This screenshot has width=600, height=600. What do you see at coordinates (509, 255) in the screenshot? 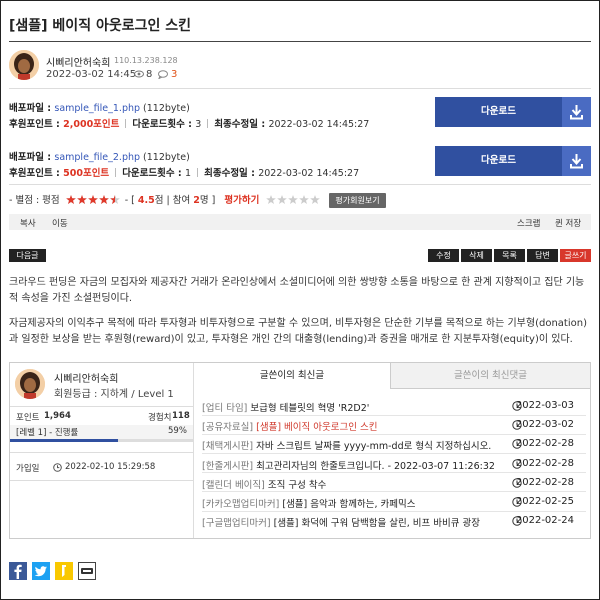
I see `list-button: 목록` at bounding box center [509, 255].